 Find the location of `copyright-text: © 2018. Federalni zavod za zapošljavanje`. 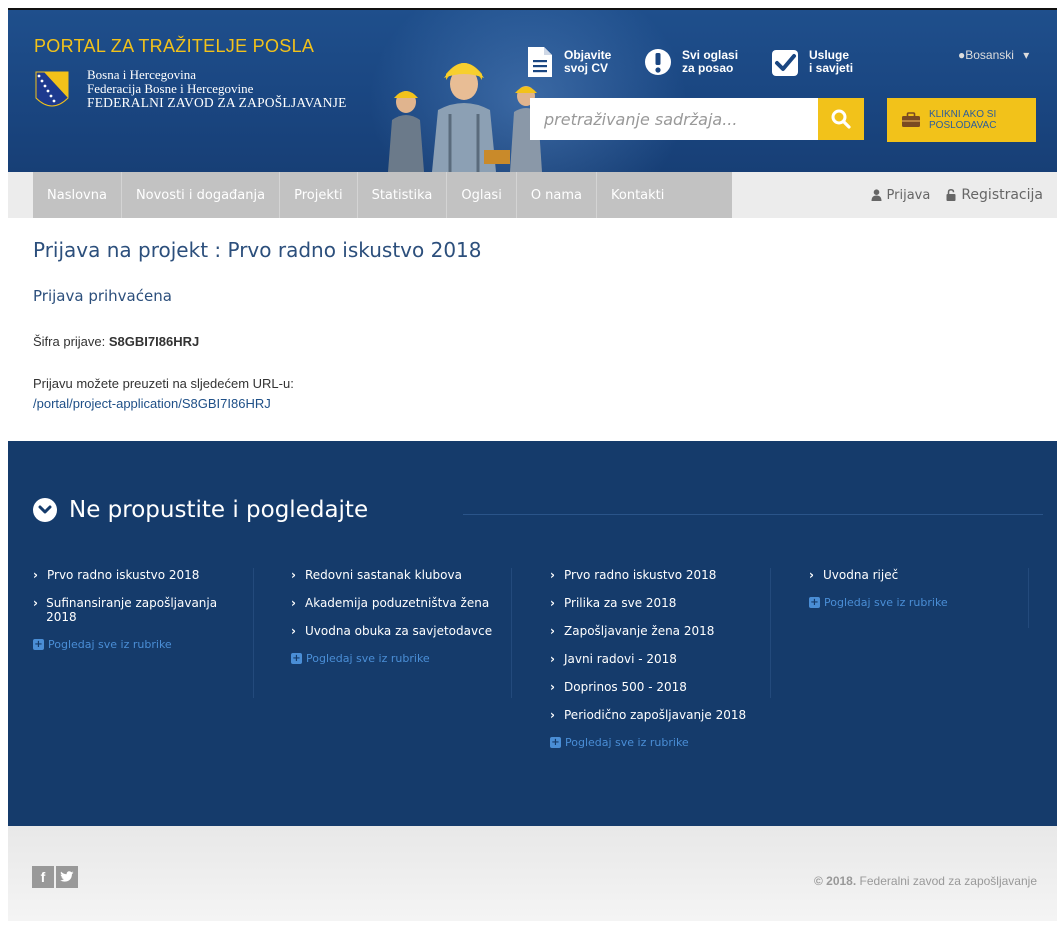

copyright-text: © 2018. Federalni zavod za zapošljavanje is located at coordinates (925, 881).